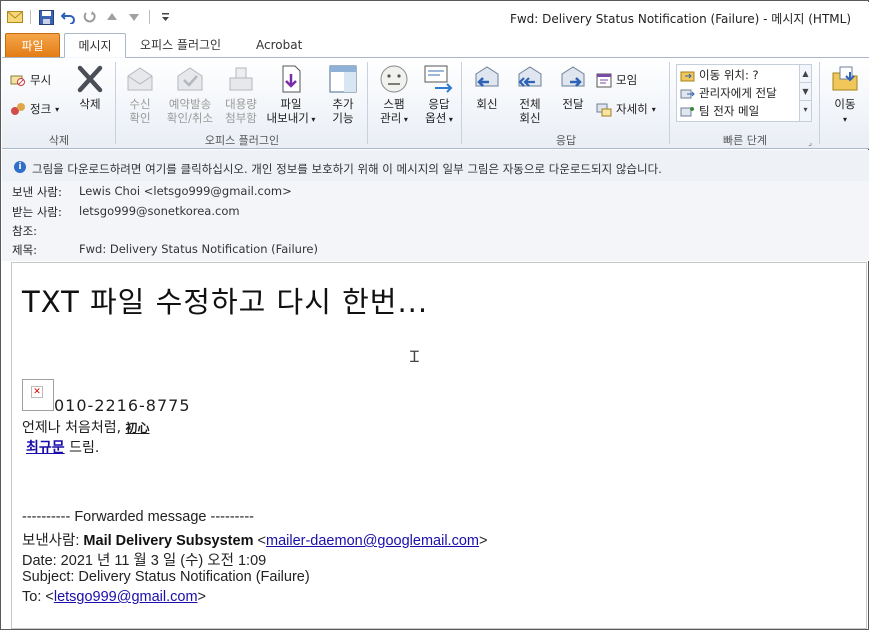 The image size is (869, 630). Describe the element at coordinates (241, 118) in the screenshot. I see `bulk-label-2: 첨부함` at that location.